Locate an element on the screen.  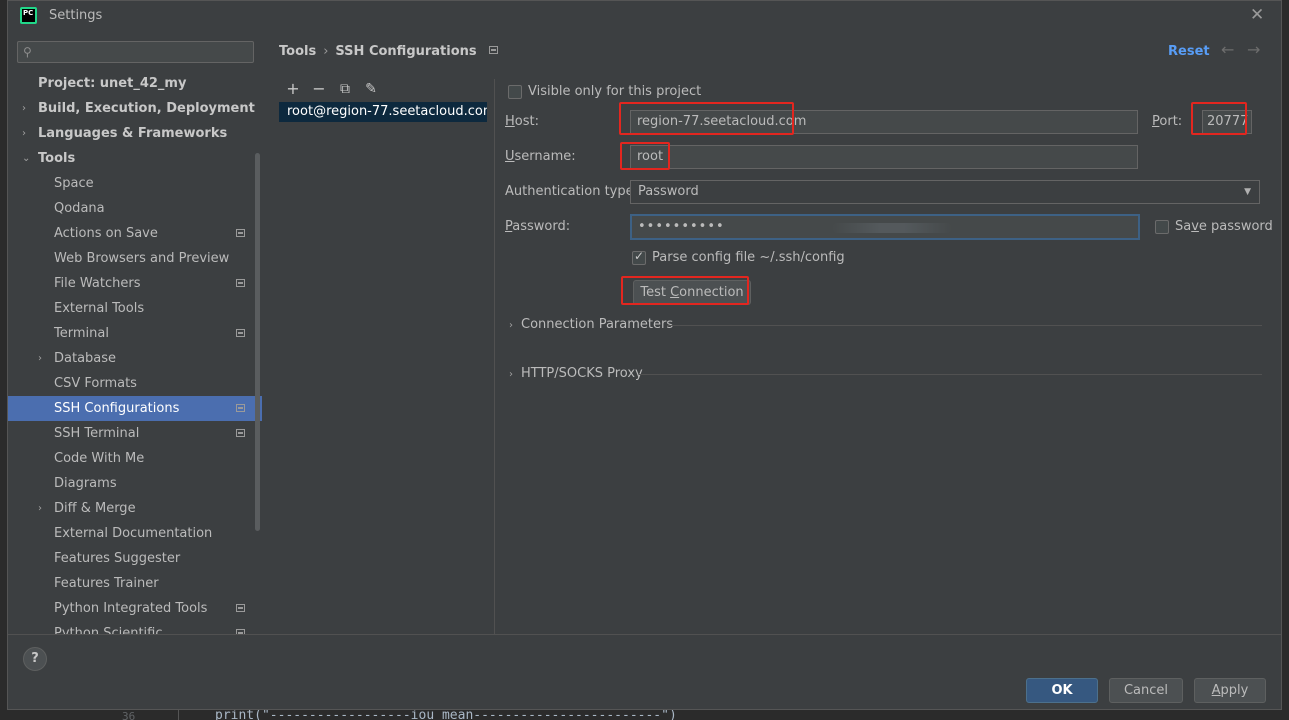
sidebar-item-label: Python Integrated Tools is located at coordinates (131, 608).